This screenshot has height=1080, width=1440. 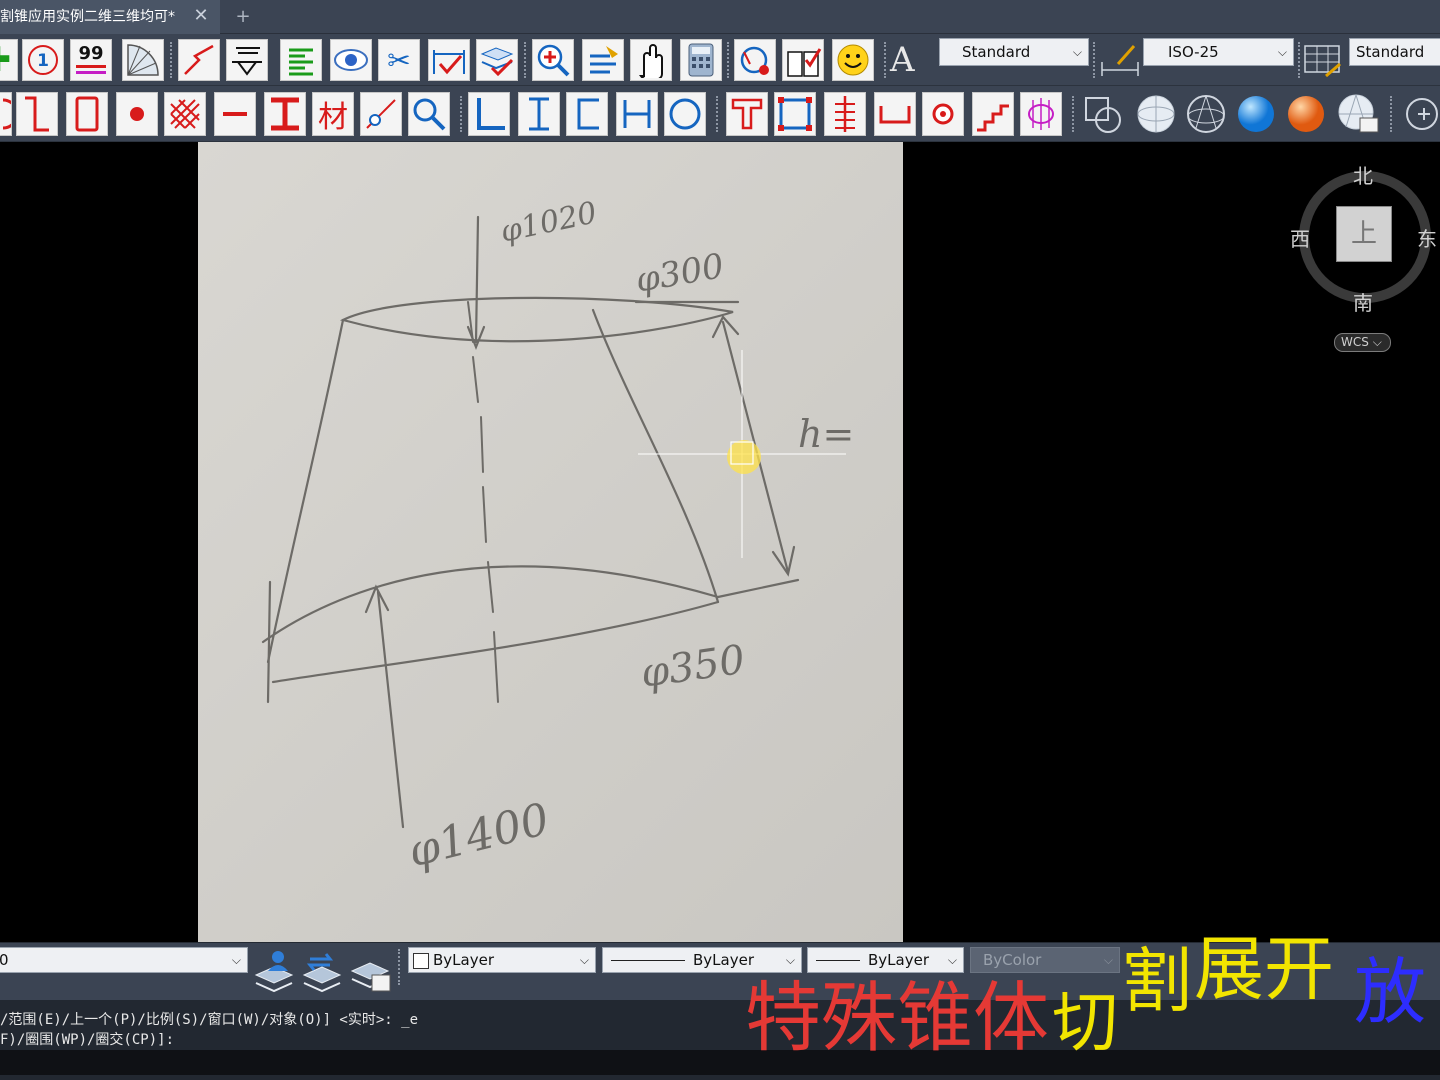 What do you see at coordinates (1363, 301) in the screenshot?
I see `compass-south: 南` at bounding box center [1363, 301].